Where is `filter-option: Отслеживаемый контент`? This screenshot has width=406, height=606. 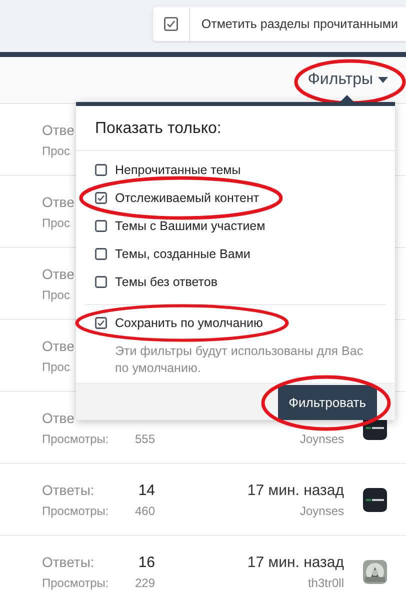
filter-option: Отслеживаемый контент is located at coordinates (235, 198).